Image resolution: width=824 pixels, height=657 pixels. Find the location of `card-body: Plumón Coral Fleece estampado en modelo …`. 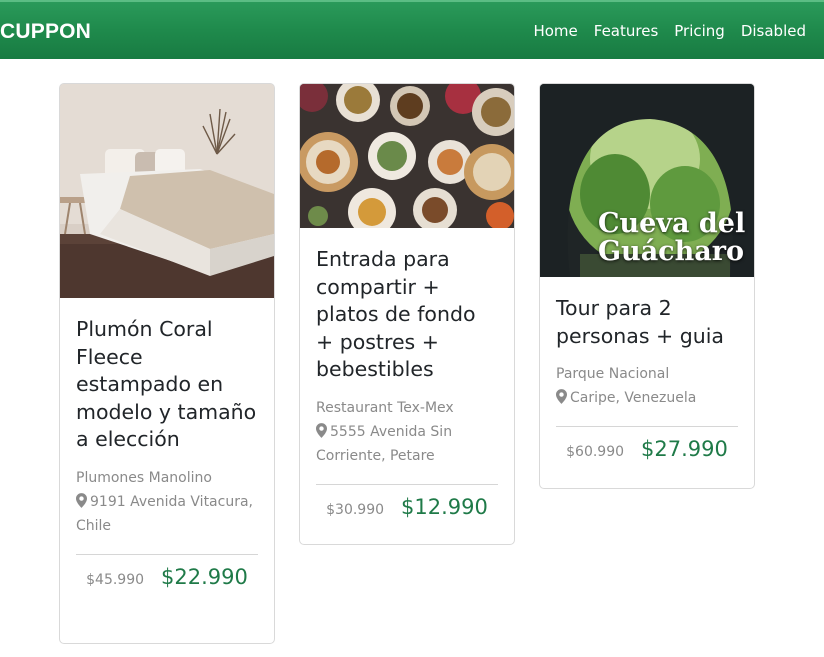

card-body: Plumón Coral Fleece estampado en modelo … is located at coordinates (167, 449).